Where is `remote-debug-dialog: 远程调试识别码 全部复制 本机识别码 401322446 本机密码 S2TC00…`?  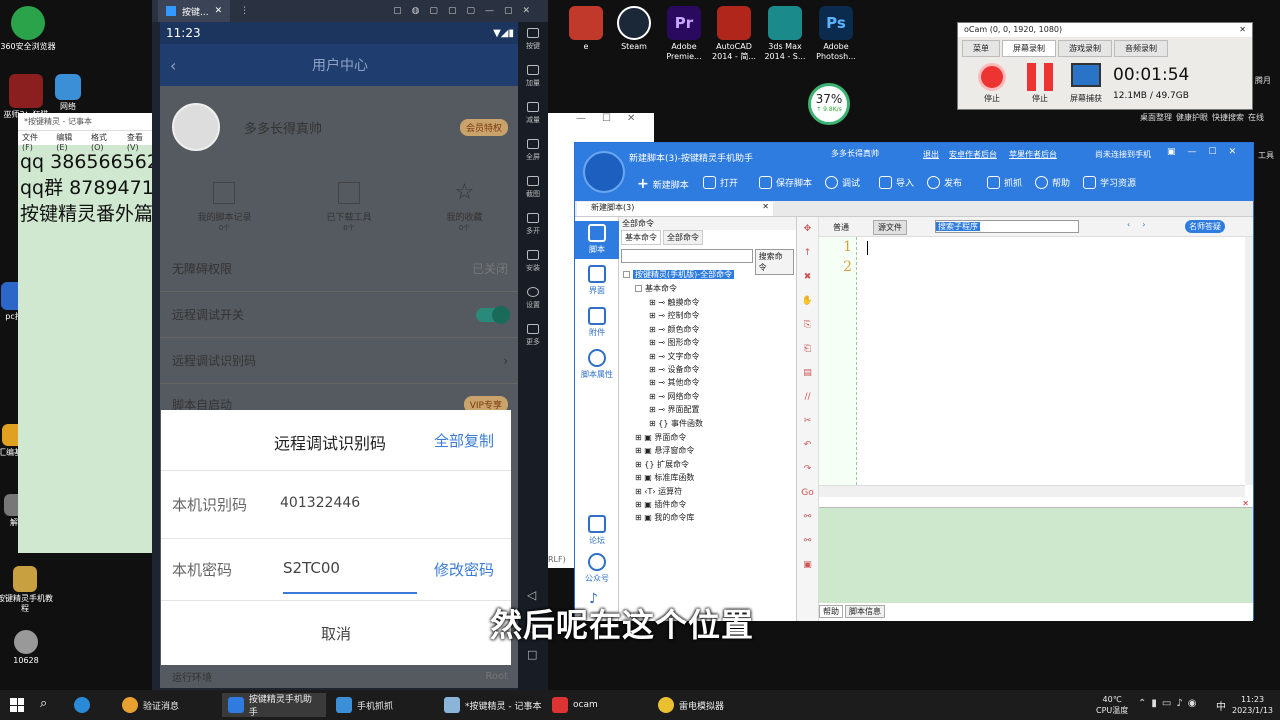 remote-debug-dialog: 远程调试识别码 全部复制 本机识别码 401322446 本机密码 S2TC00… is located at coordinates (336, 537).